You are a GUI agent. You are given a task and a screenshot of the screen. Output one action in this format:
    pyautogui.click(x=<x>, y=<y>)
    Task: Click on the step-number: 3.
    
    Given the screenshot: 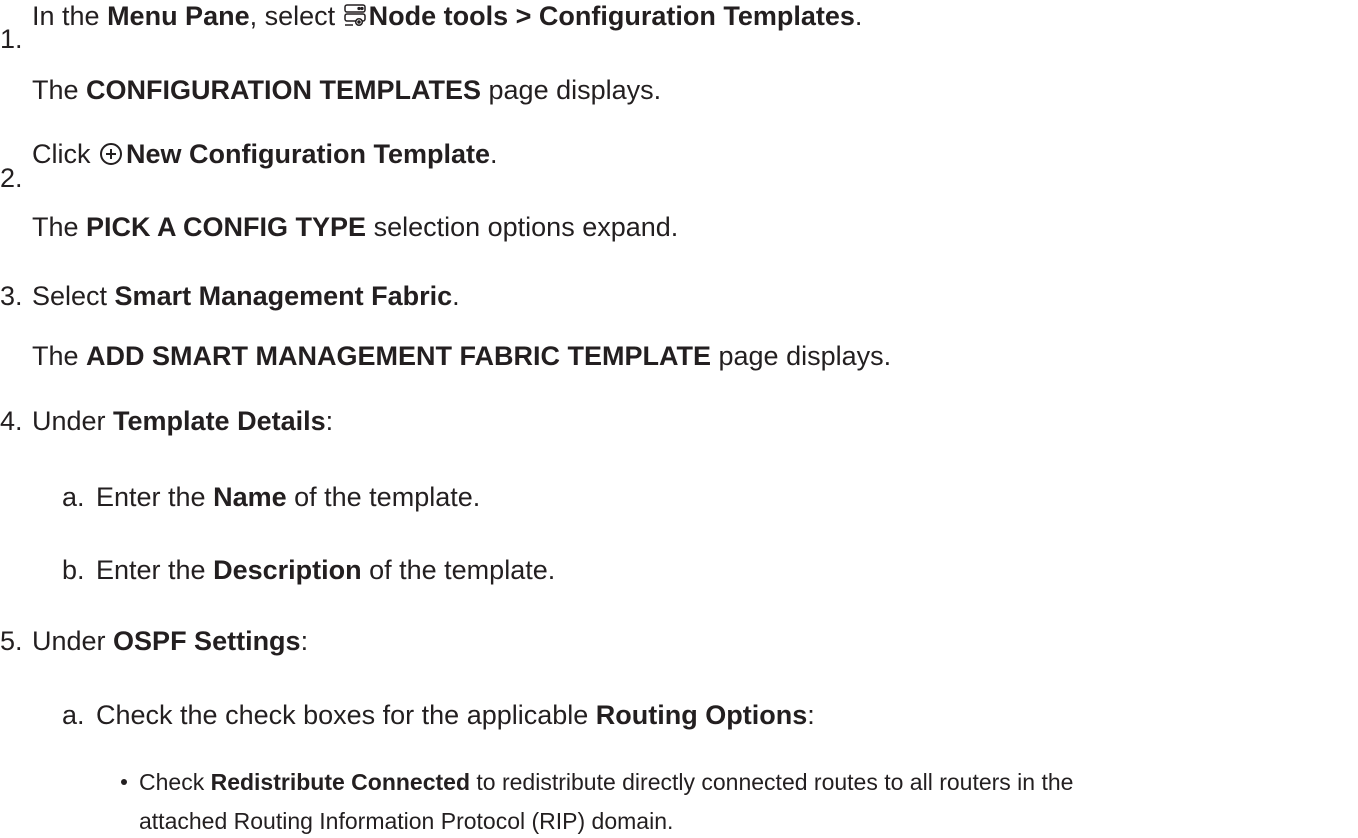 What is the action you would take?
    pyautogui.click(x=11, y=296)
    